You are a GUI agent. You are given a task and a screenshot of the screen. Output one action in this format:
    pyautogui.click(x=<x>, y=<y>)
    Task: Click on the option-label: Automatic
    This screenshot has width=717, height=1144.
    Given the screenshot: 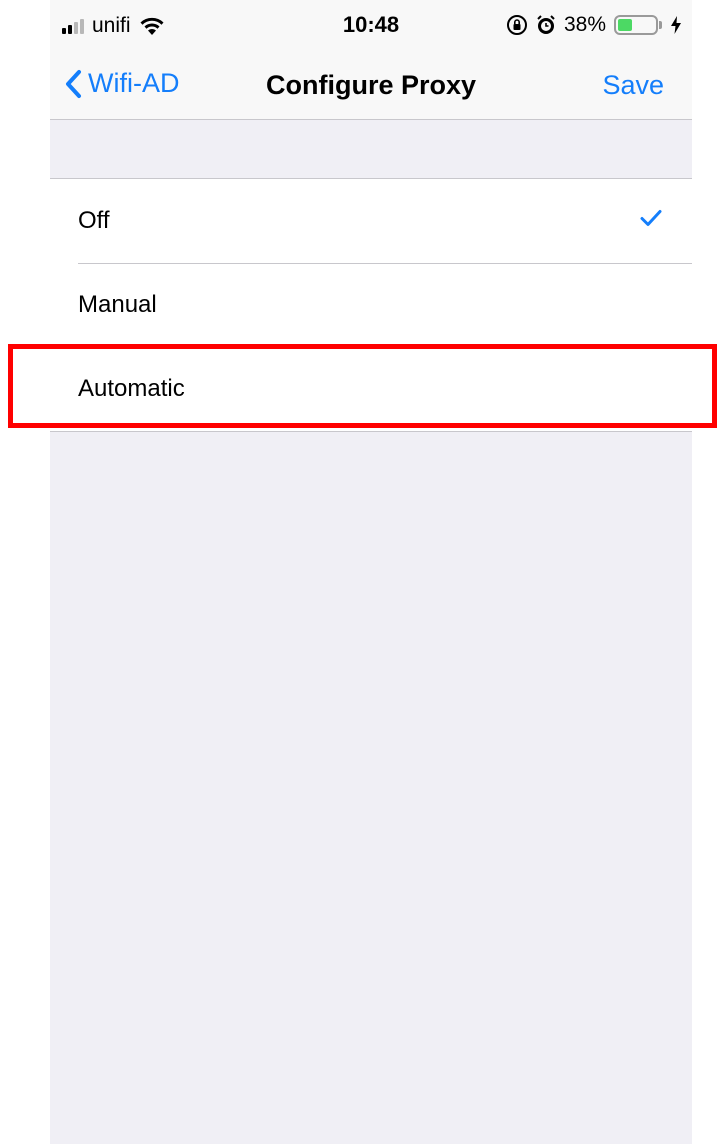 What is the action you would take?
    pyautogui.click(x=131, y=388)
    